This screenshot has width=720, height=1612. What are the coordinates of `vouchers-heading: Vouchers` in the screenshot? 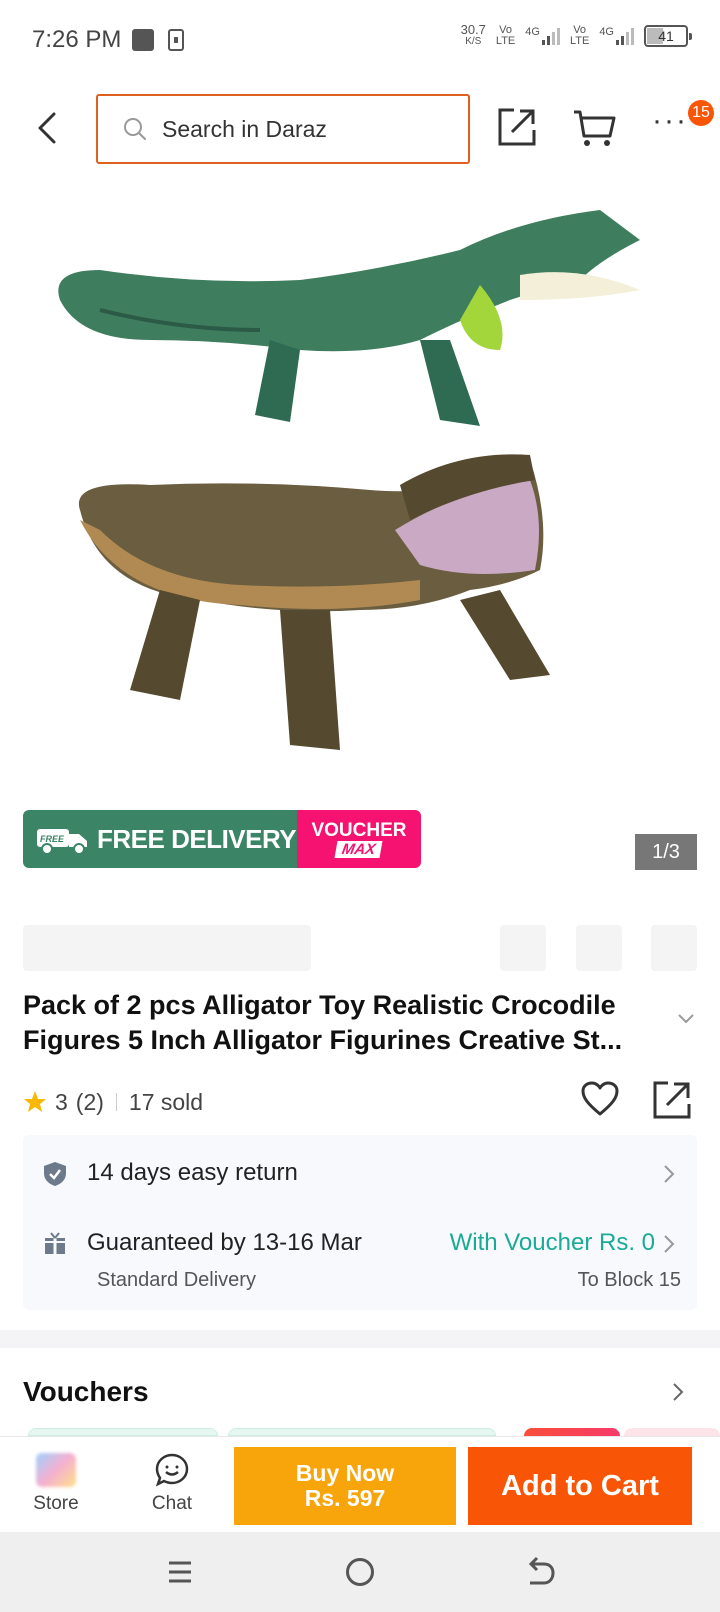 It's located at (86, 1392).